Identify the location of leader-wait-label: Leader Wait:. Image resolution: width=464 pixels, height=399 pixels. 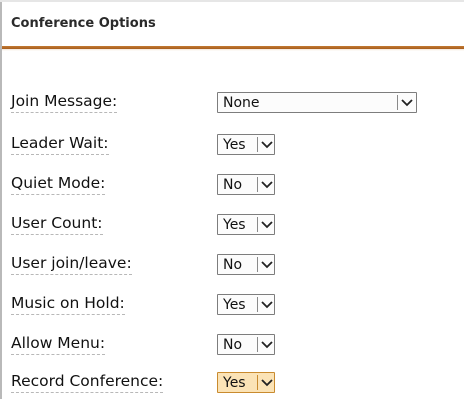
(60, 144).